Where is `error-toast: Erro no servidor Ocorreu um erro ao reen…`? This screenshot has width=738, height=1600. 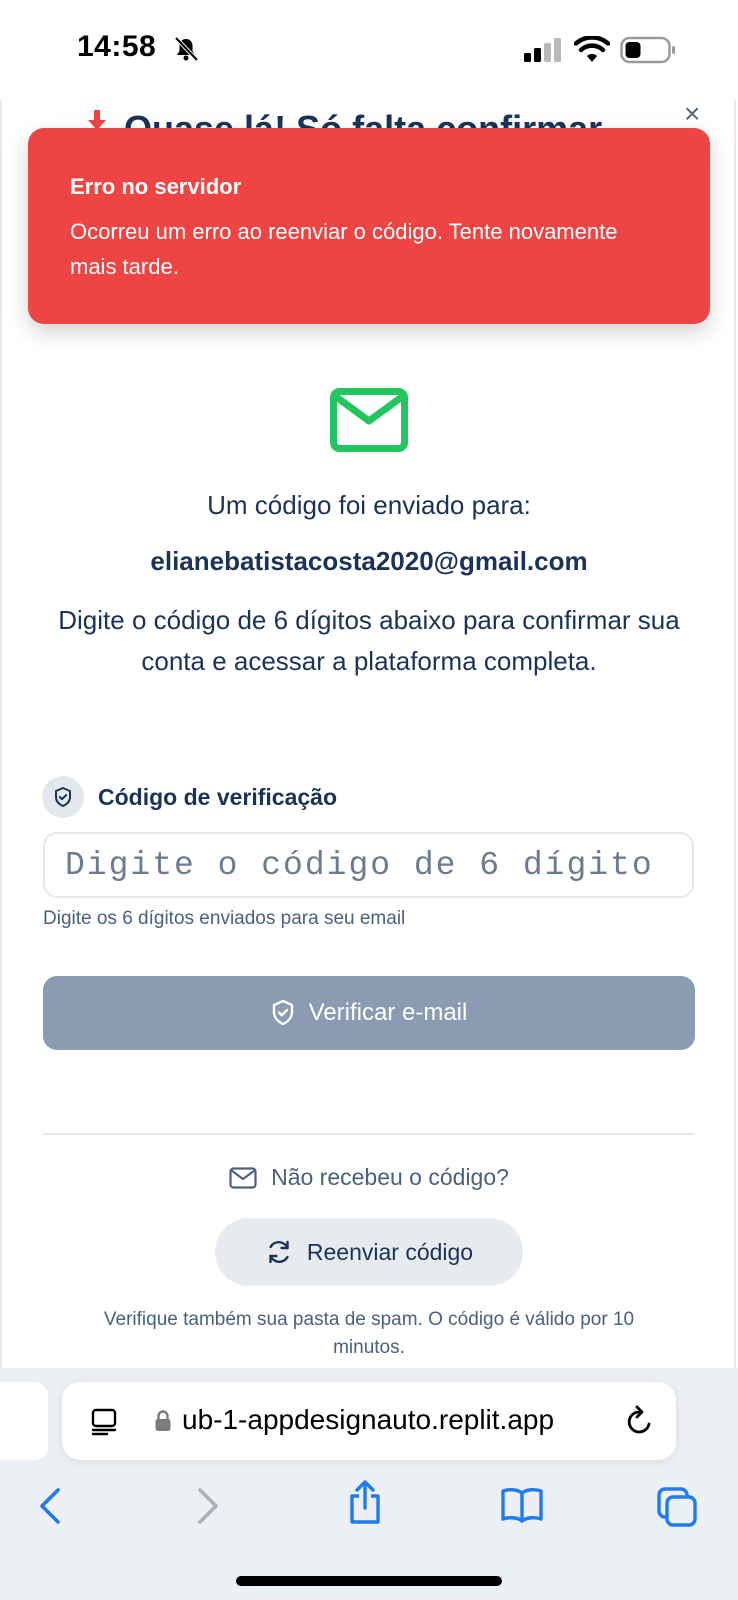 error-toast: Erro no servidor Ocorreu um erro ao reen… is located at coordinates (369, 226).